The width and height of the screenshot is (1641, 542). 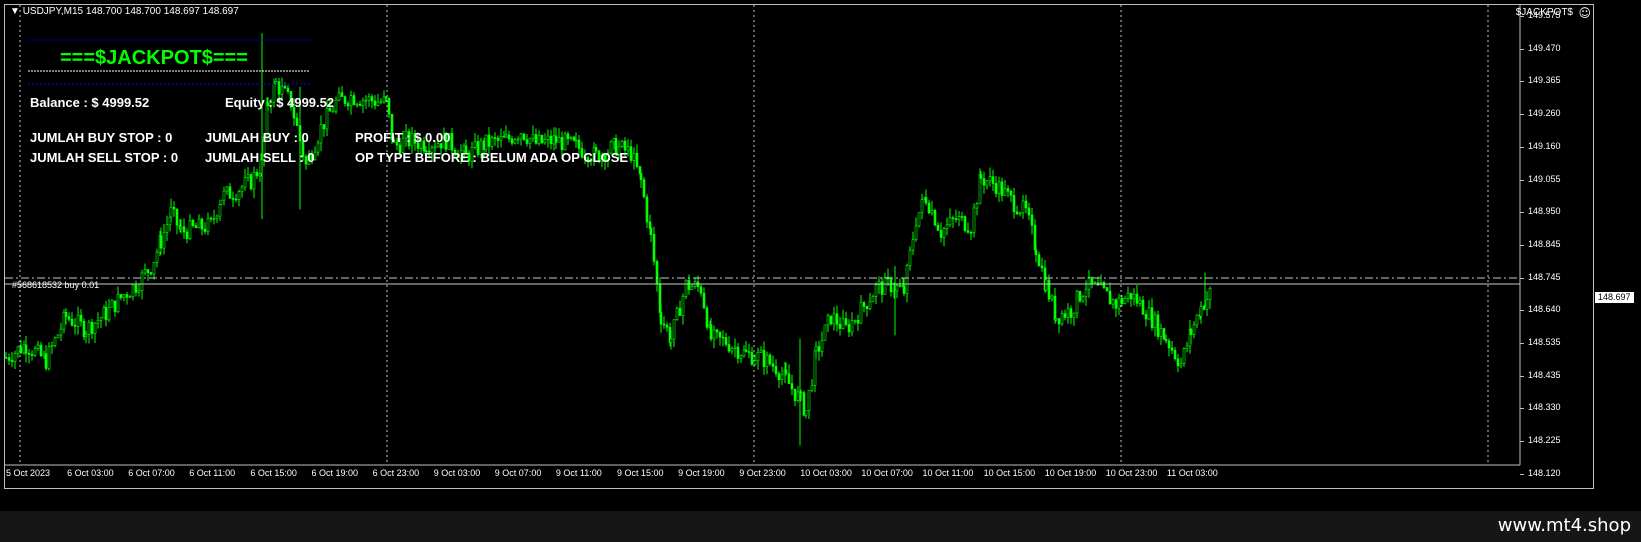 What do you see at coordinates (151, 473) in the screenshot?
I see `time-tick-label: 6 Oct 07:00` at bounding box center [151, 473].